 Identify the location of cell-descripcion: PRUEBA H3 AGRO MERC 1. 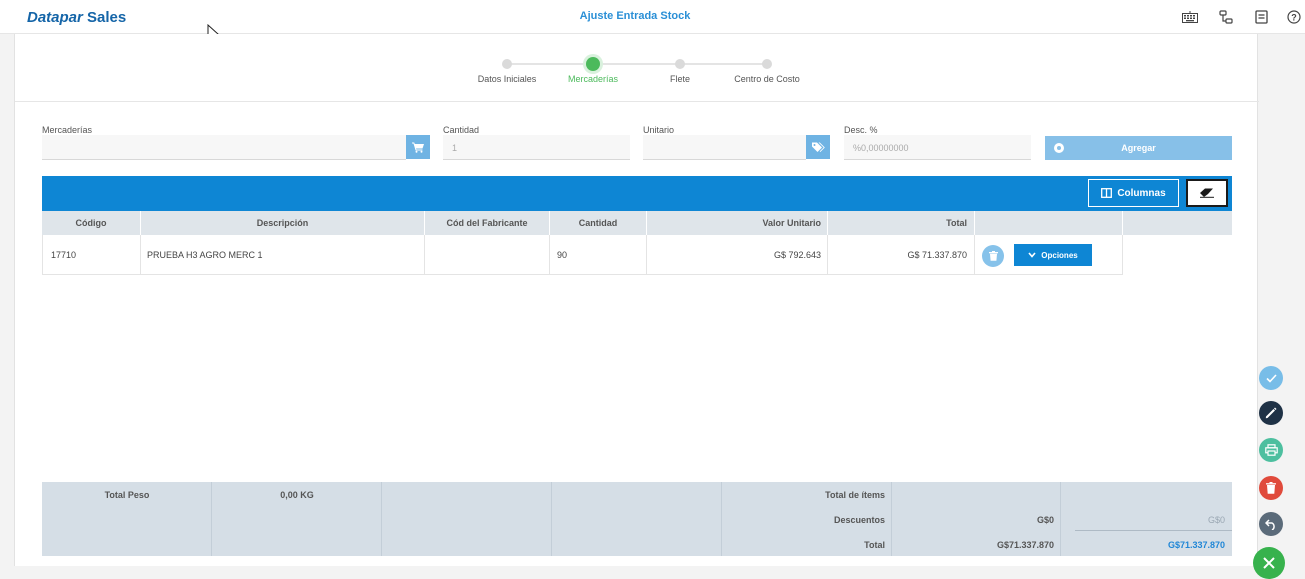
(283, 255).